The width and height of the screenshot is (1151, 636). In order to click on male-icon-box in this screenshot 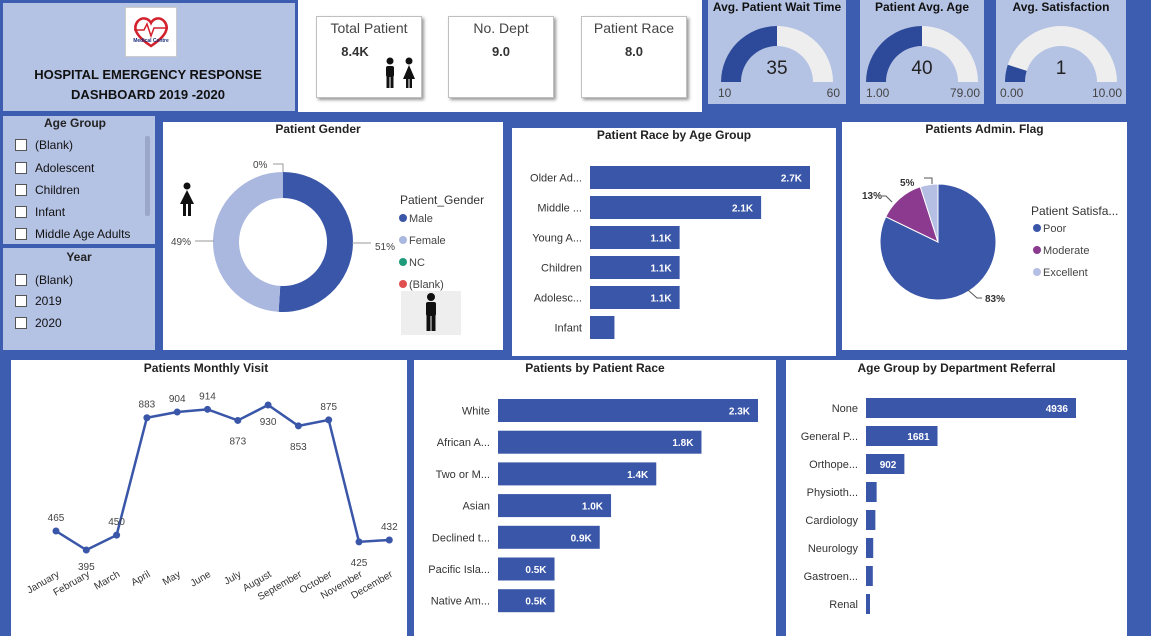, I will do `click(431, 313)`.